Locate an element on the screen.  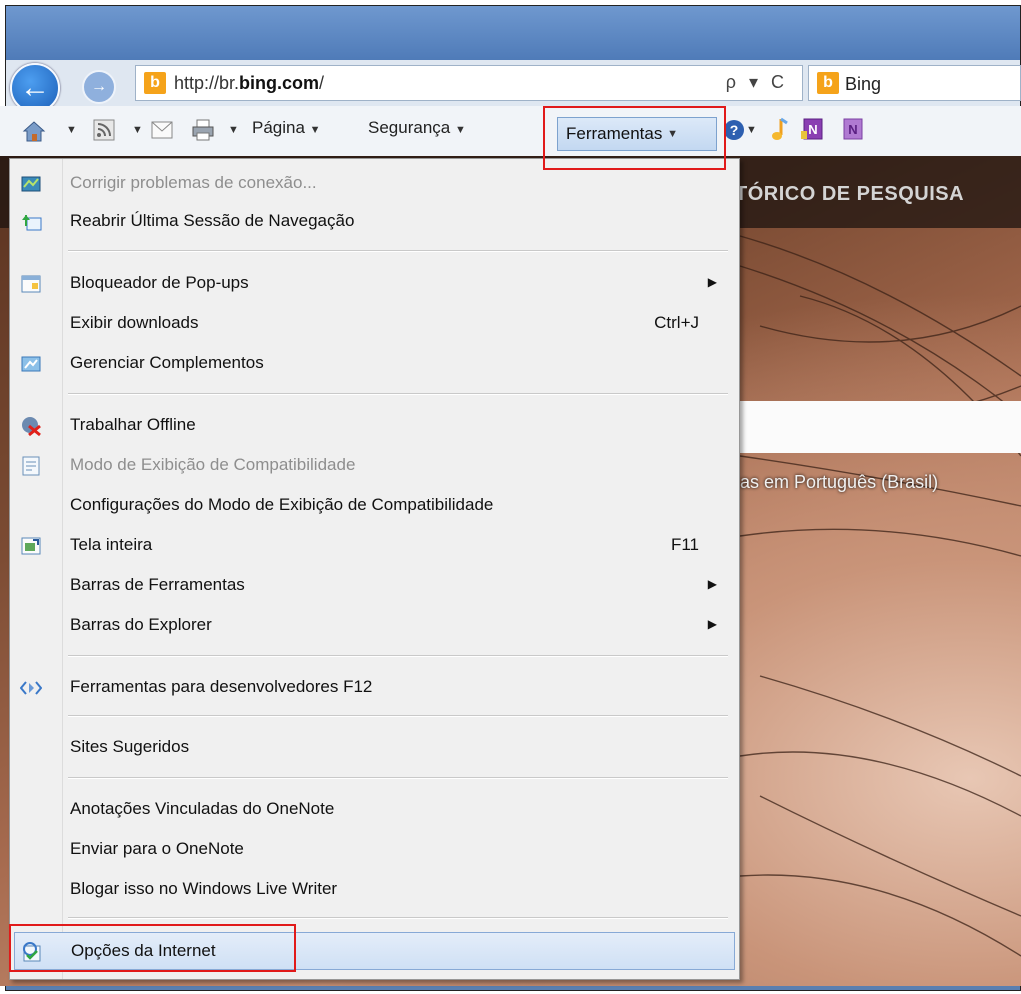
menu-item-explorer-bars: Barras do Explorer ▶ is located at coordinates (374, 626).